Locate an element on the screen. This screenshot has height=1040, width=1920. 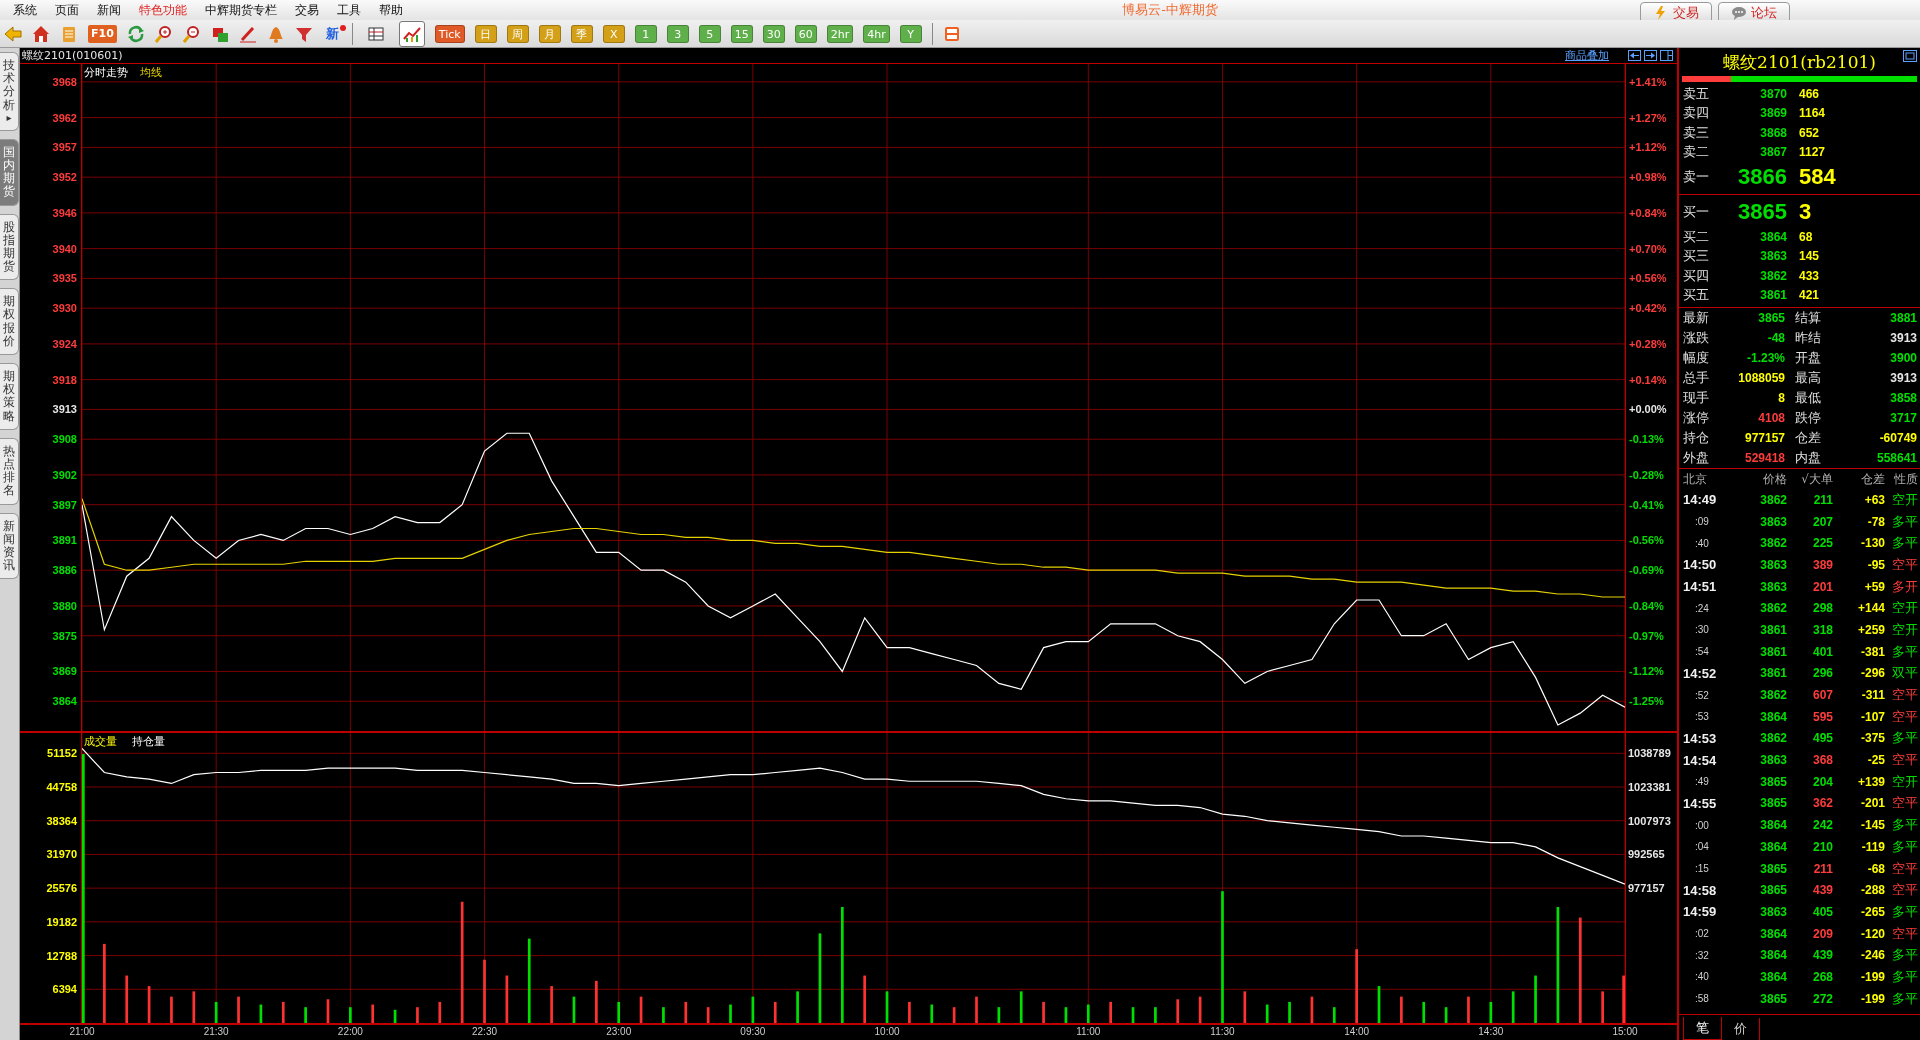
menu-item: 交易 is located at coordinates (307, 10).